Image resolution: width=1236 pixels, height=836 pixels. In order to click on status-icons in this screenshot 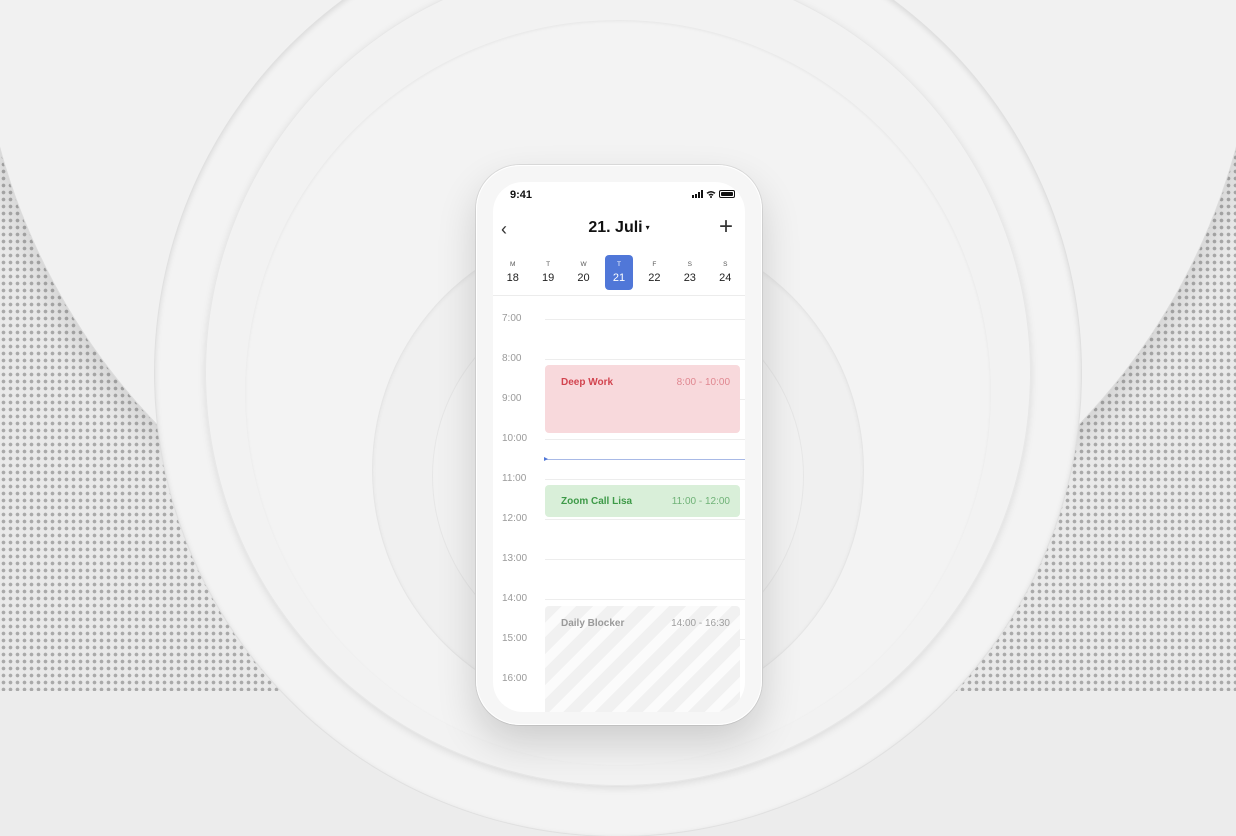, I will do `click(713, 194)`.